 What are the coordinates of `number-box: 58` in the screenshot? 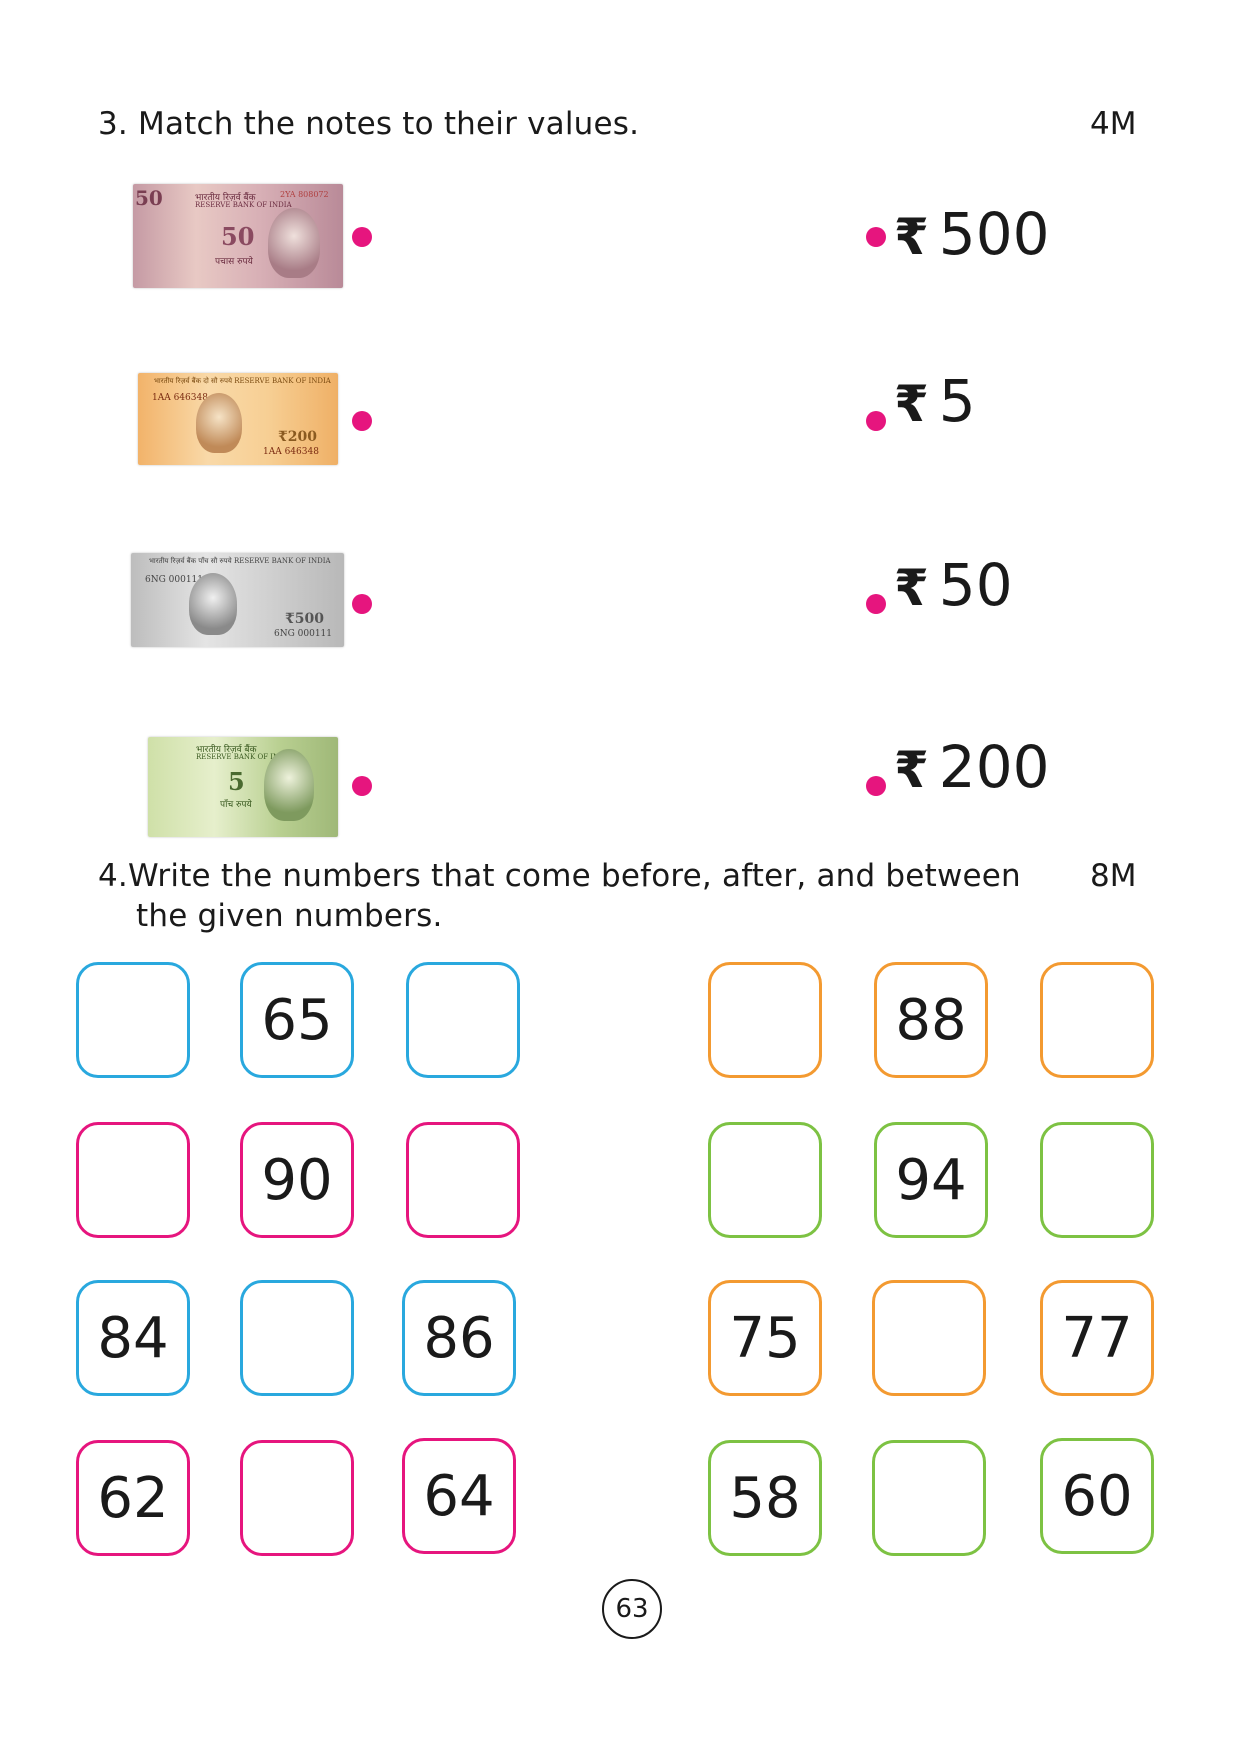 It's located at (765, 1498).